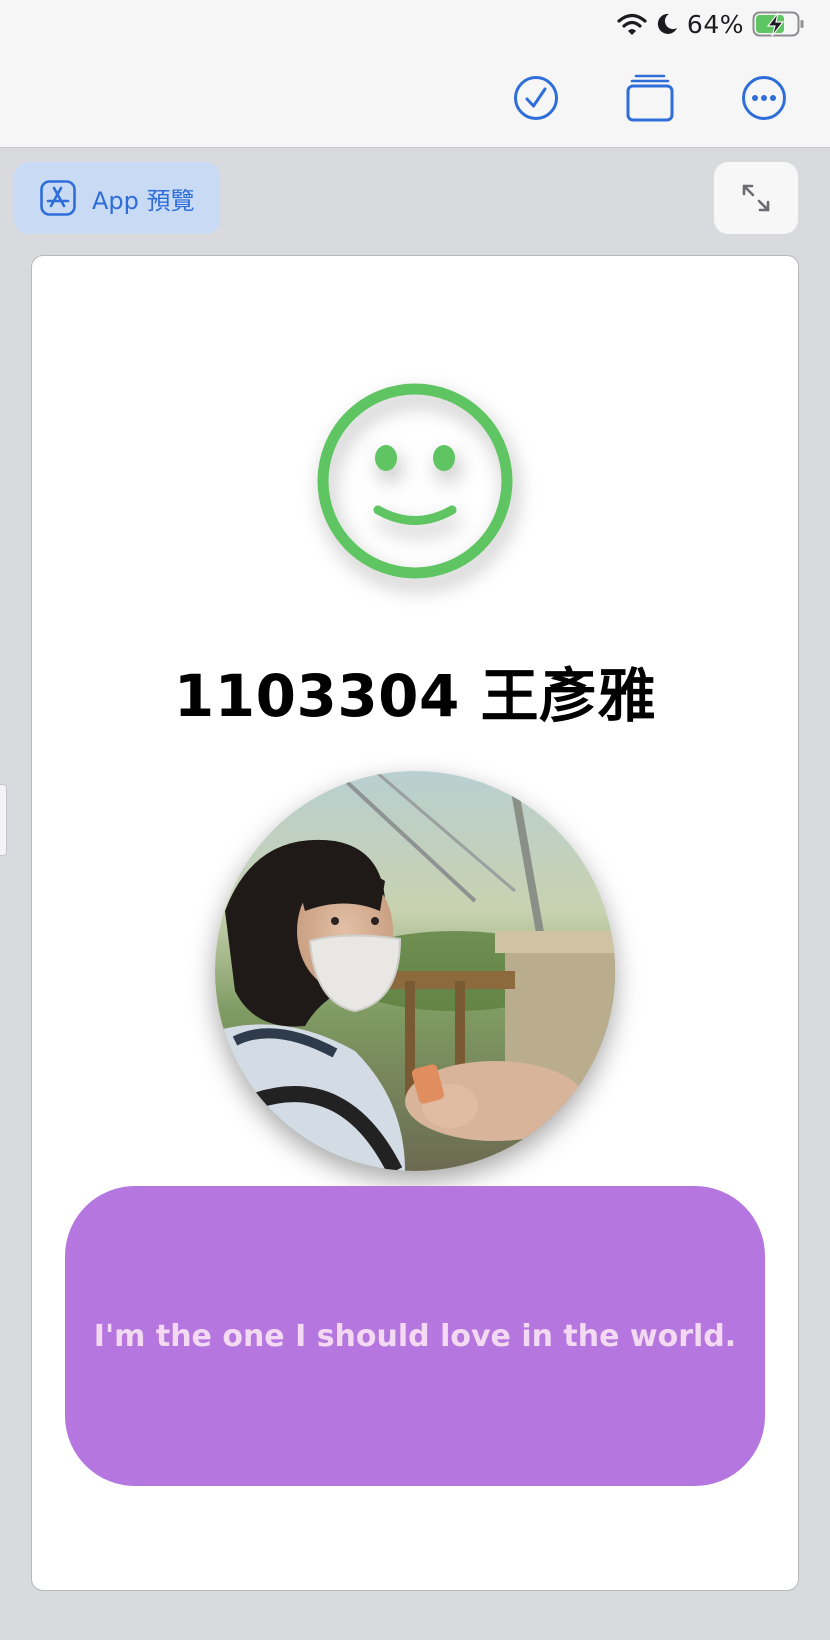 Image resolution: width=830 pixels, height=1640 pixels. I want to click on profile-photo, so click(415, 971).